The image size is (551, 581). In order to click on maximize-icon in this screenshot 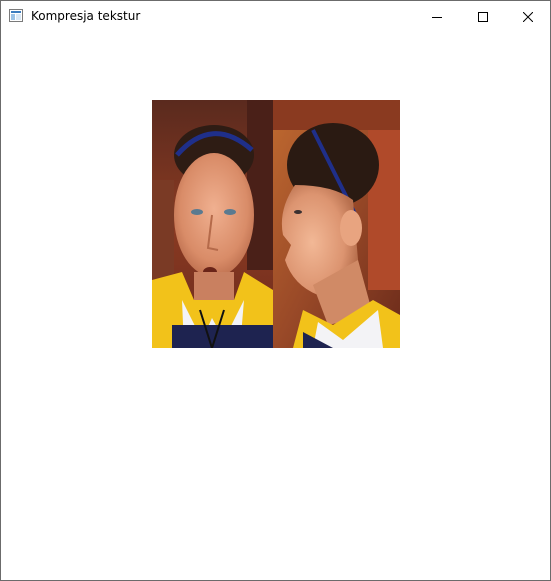, I will do `click(483, 16)`.